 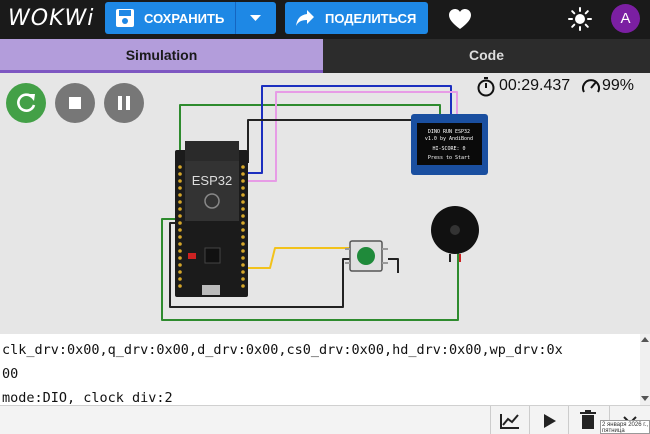 I want to click on share-arrow-icon, so click(x=305, y=20).